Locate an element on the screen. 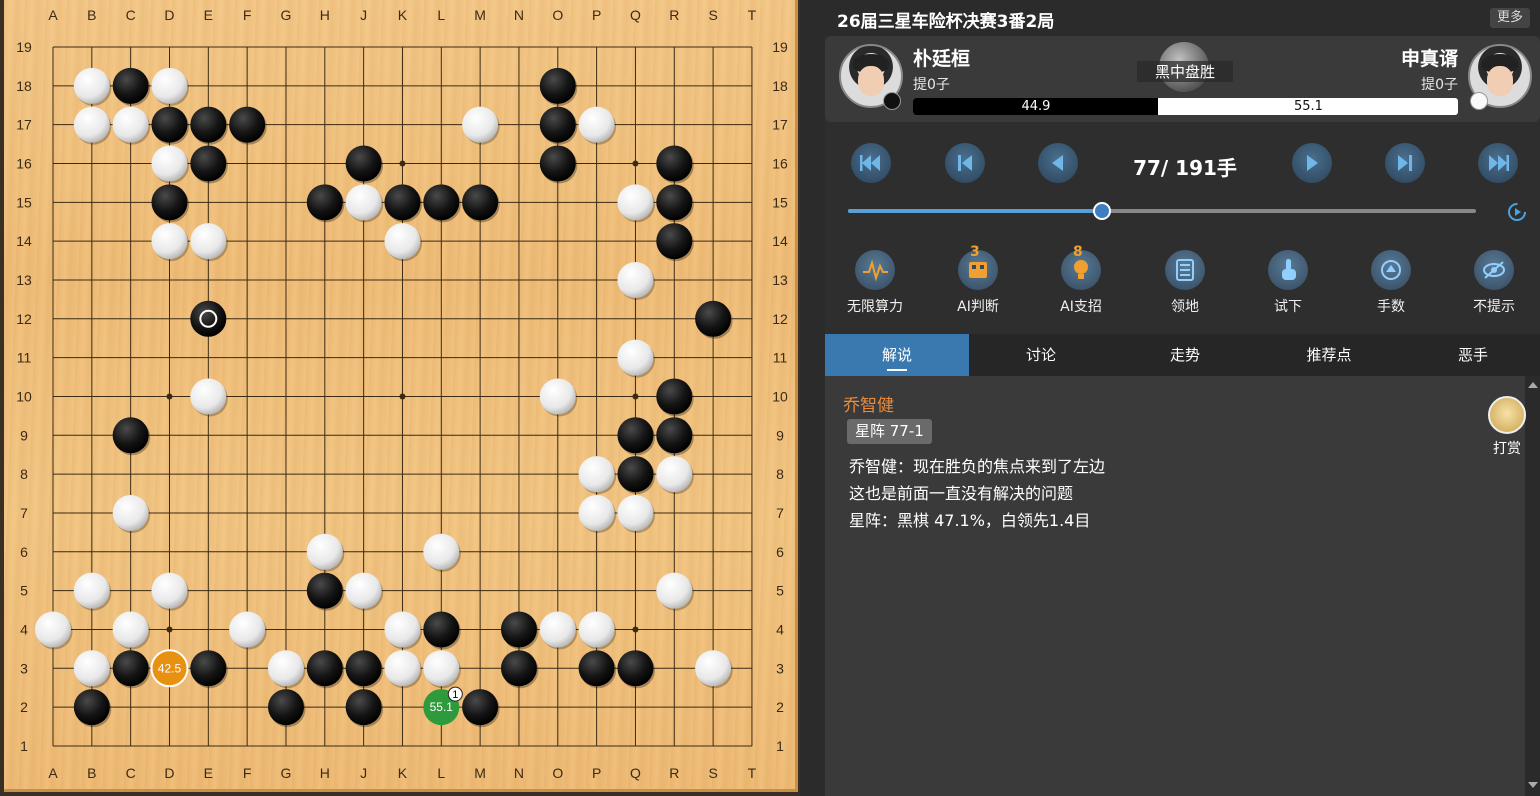  row-label: 17 is located at coordinates (780, 125).